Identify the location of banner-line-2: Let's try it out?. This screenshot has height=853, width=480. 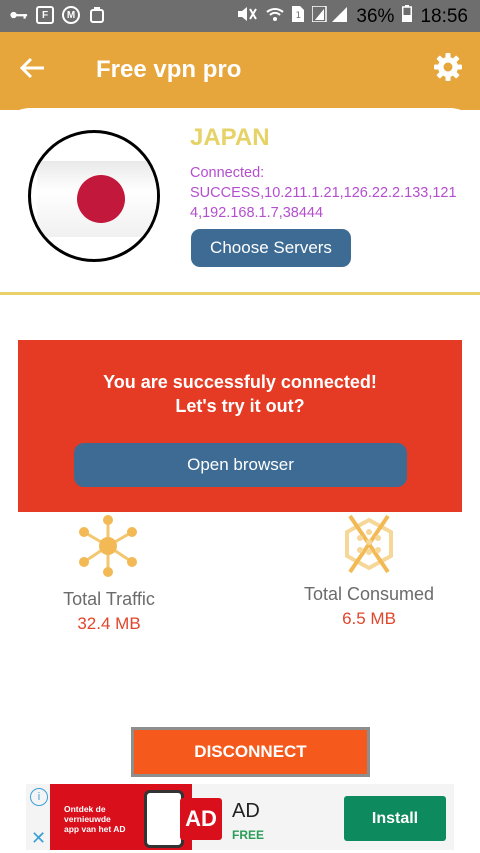
(240, 406).